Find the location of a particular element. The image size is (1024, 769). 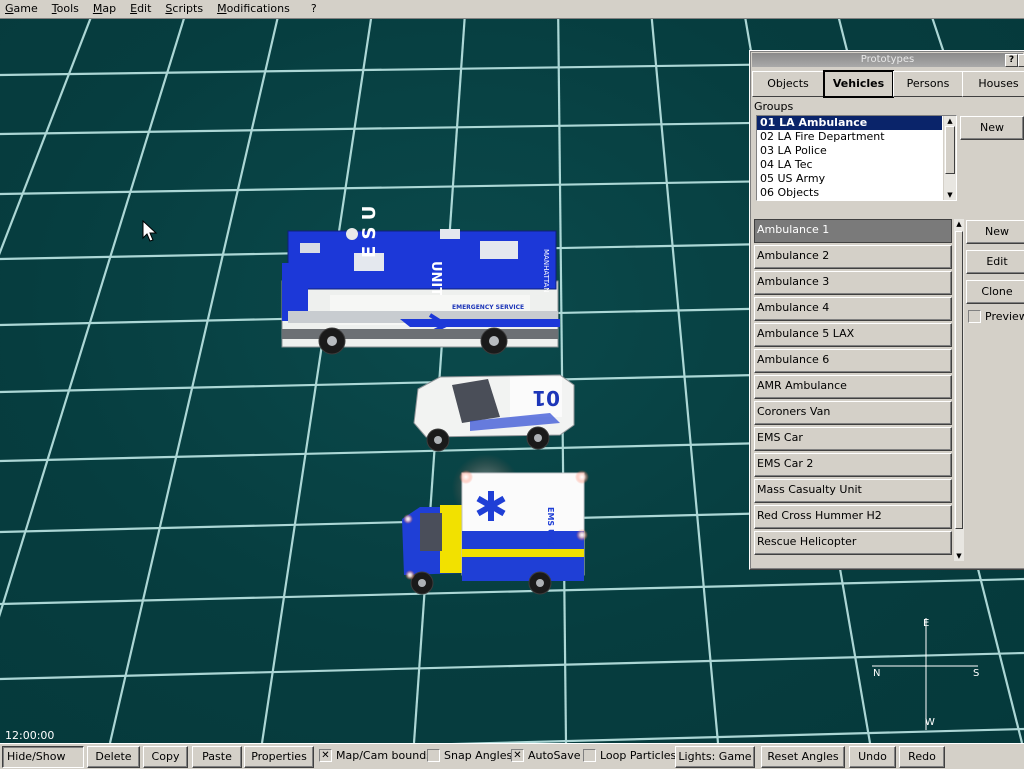

close-button is located at coordinates (1021, 60).